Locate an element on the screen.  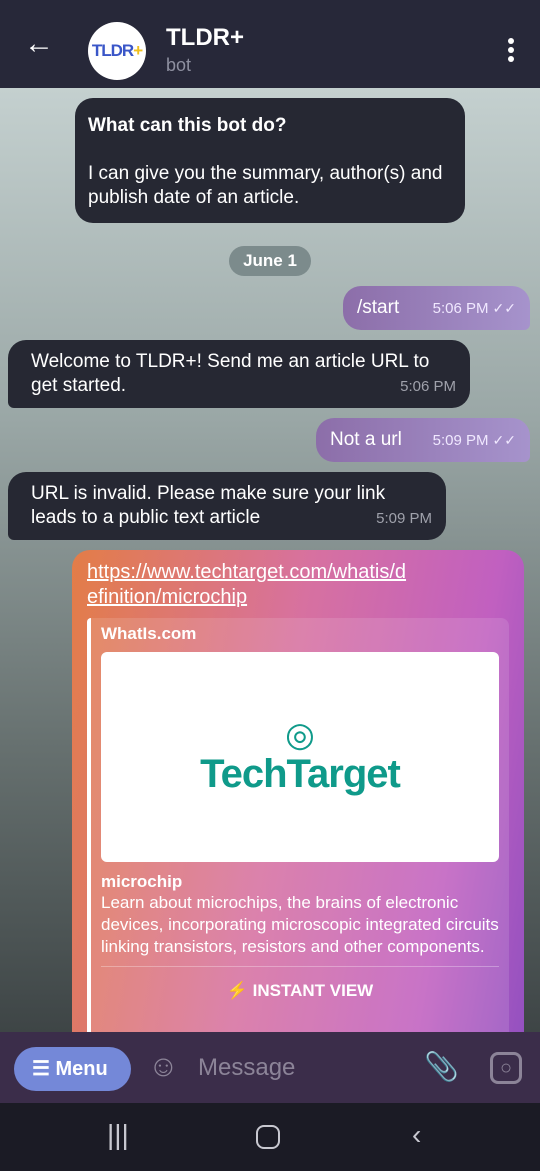
hamburger-icon: ☰ is located at coordinates (44, 1069).